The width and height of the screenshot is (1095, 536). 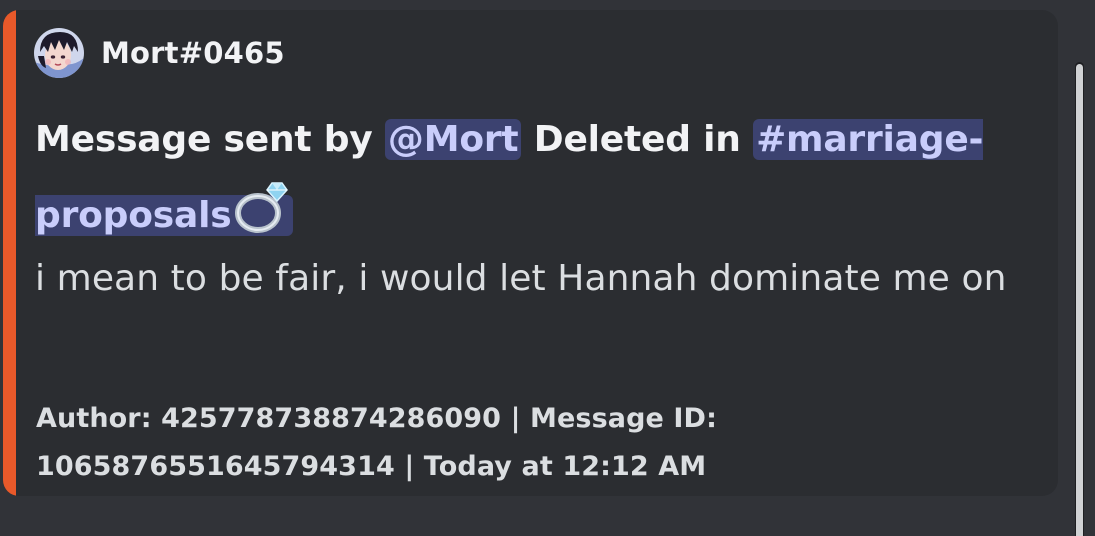 I want to click on author-avatar, so click(x=59, y=53).